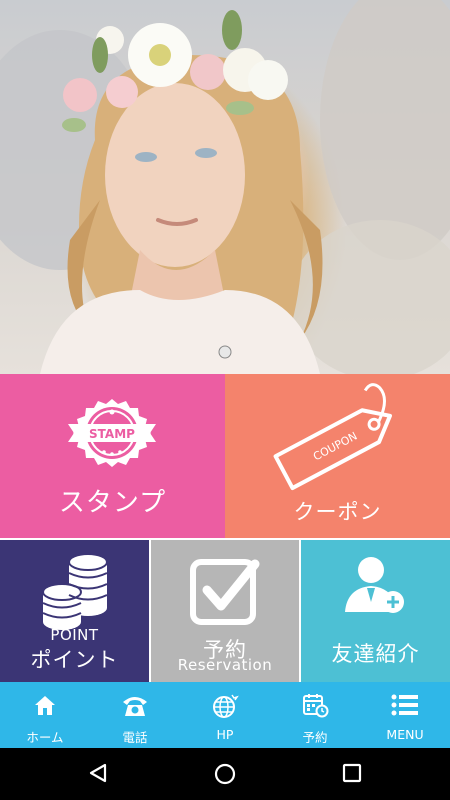  What do you see at coordinates (352, 773) in the screenshot?
I see `recents-icon` at bounding box center [352, 773].